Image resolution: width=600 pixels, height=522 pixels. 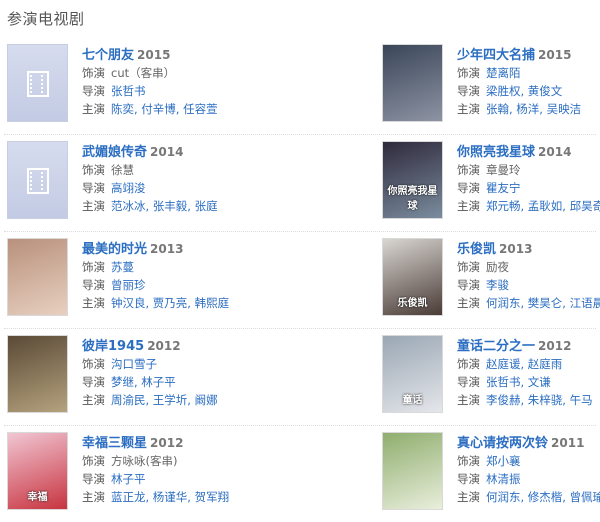 What do you see at coordinates (496, 152) in the screenshot?
I see `drama-title-link: 你照亮我星球` at bounding box center [496, 152].